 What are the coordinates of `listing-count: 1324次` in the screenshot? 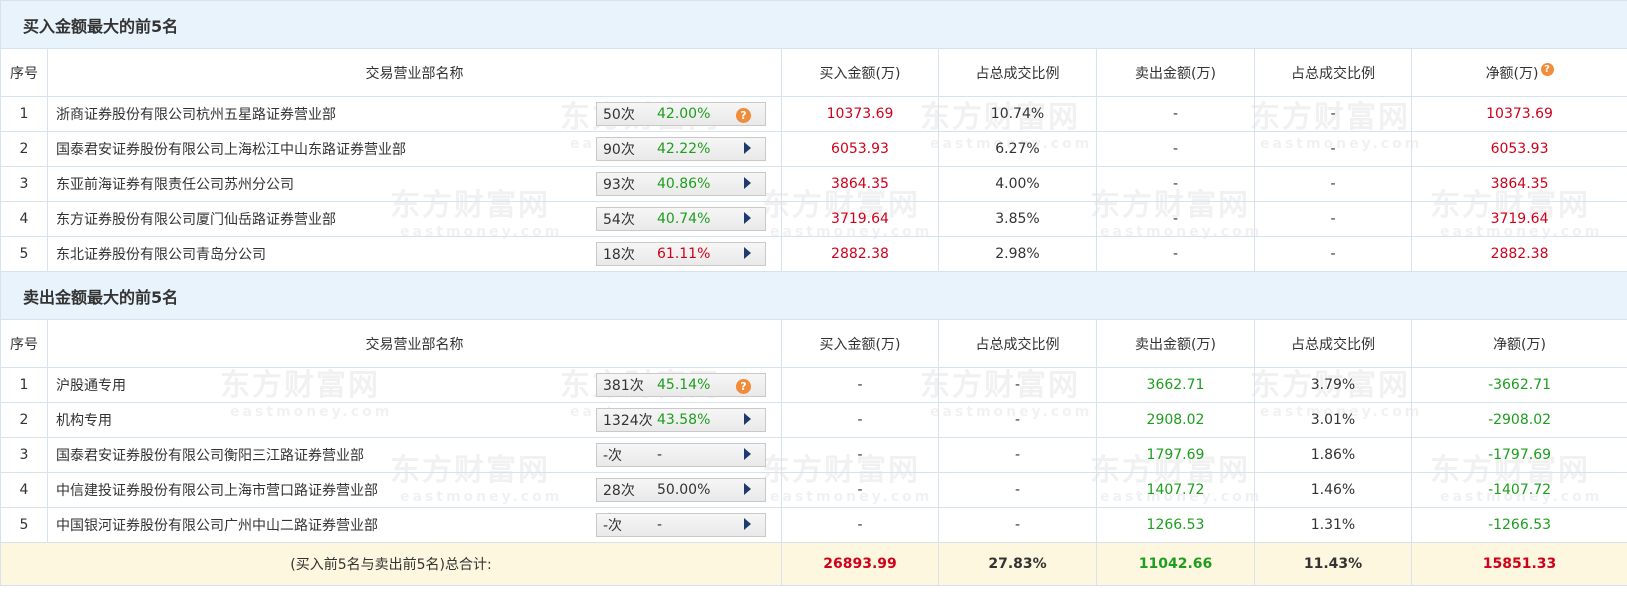 It's located at (628, 421).